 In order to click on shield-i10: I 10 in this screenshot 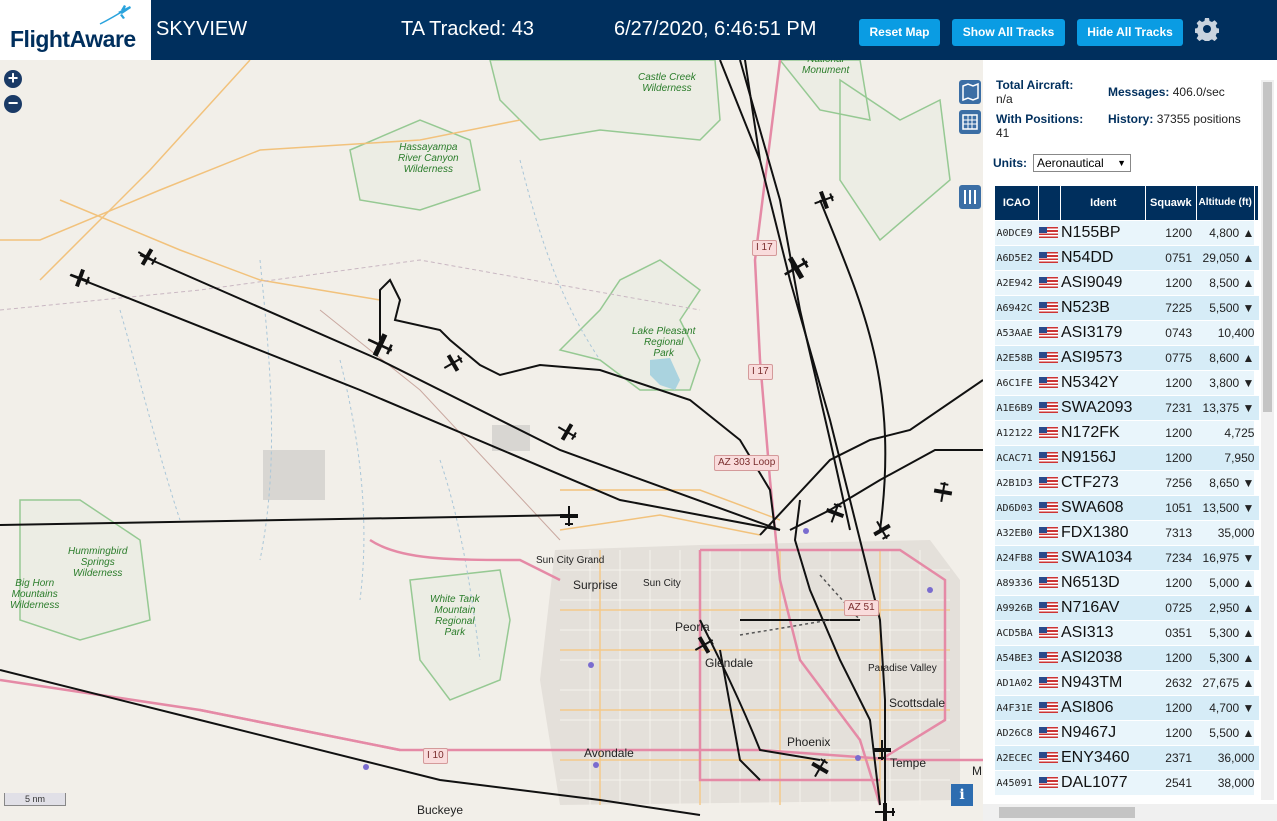, I will do `click(435, 756)`.